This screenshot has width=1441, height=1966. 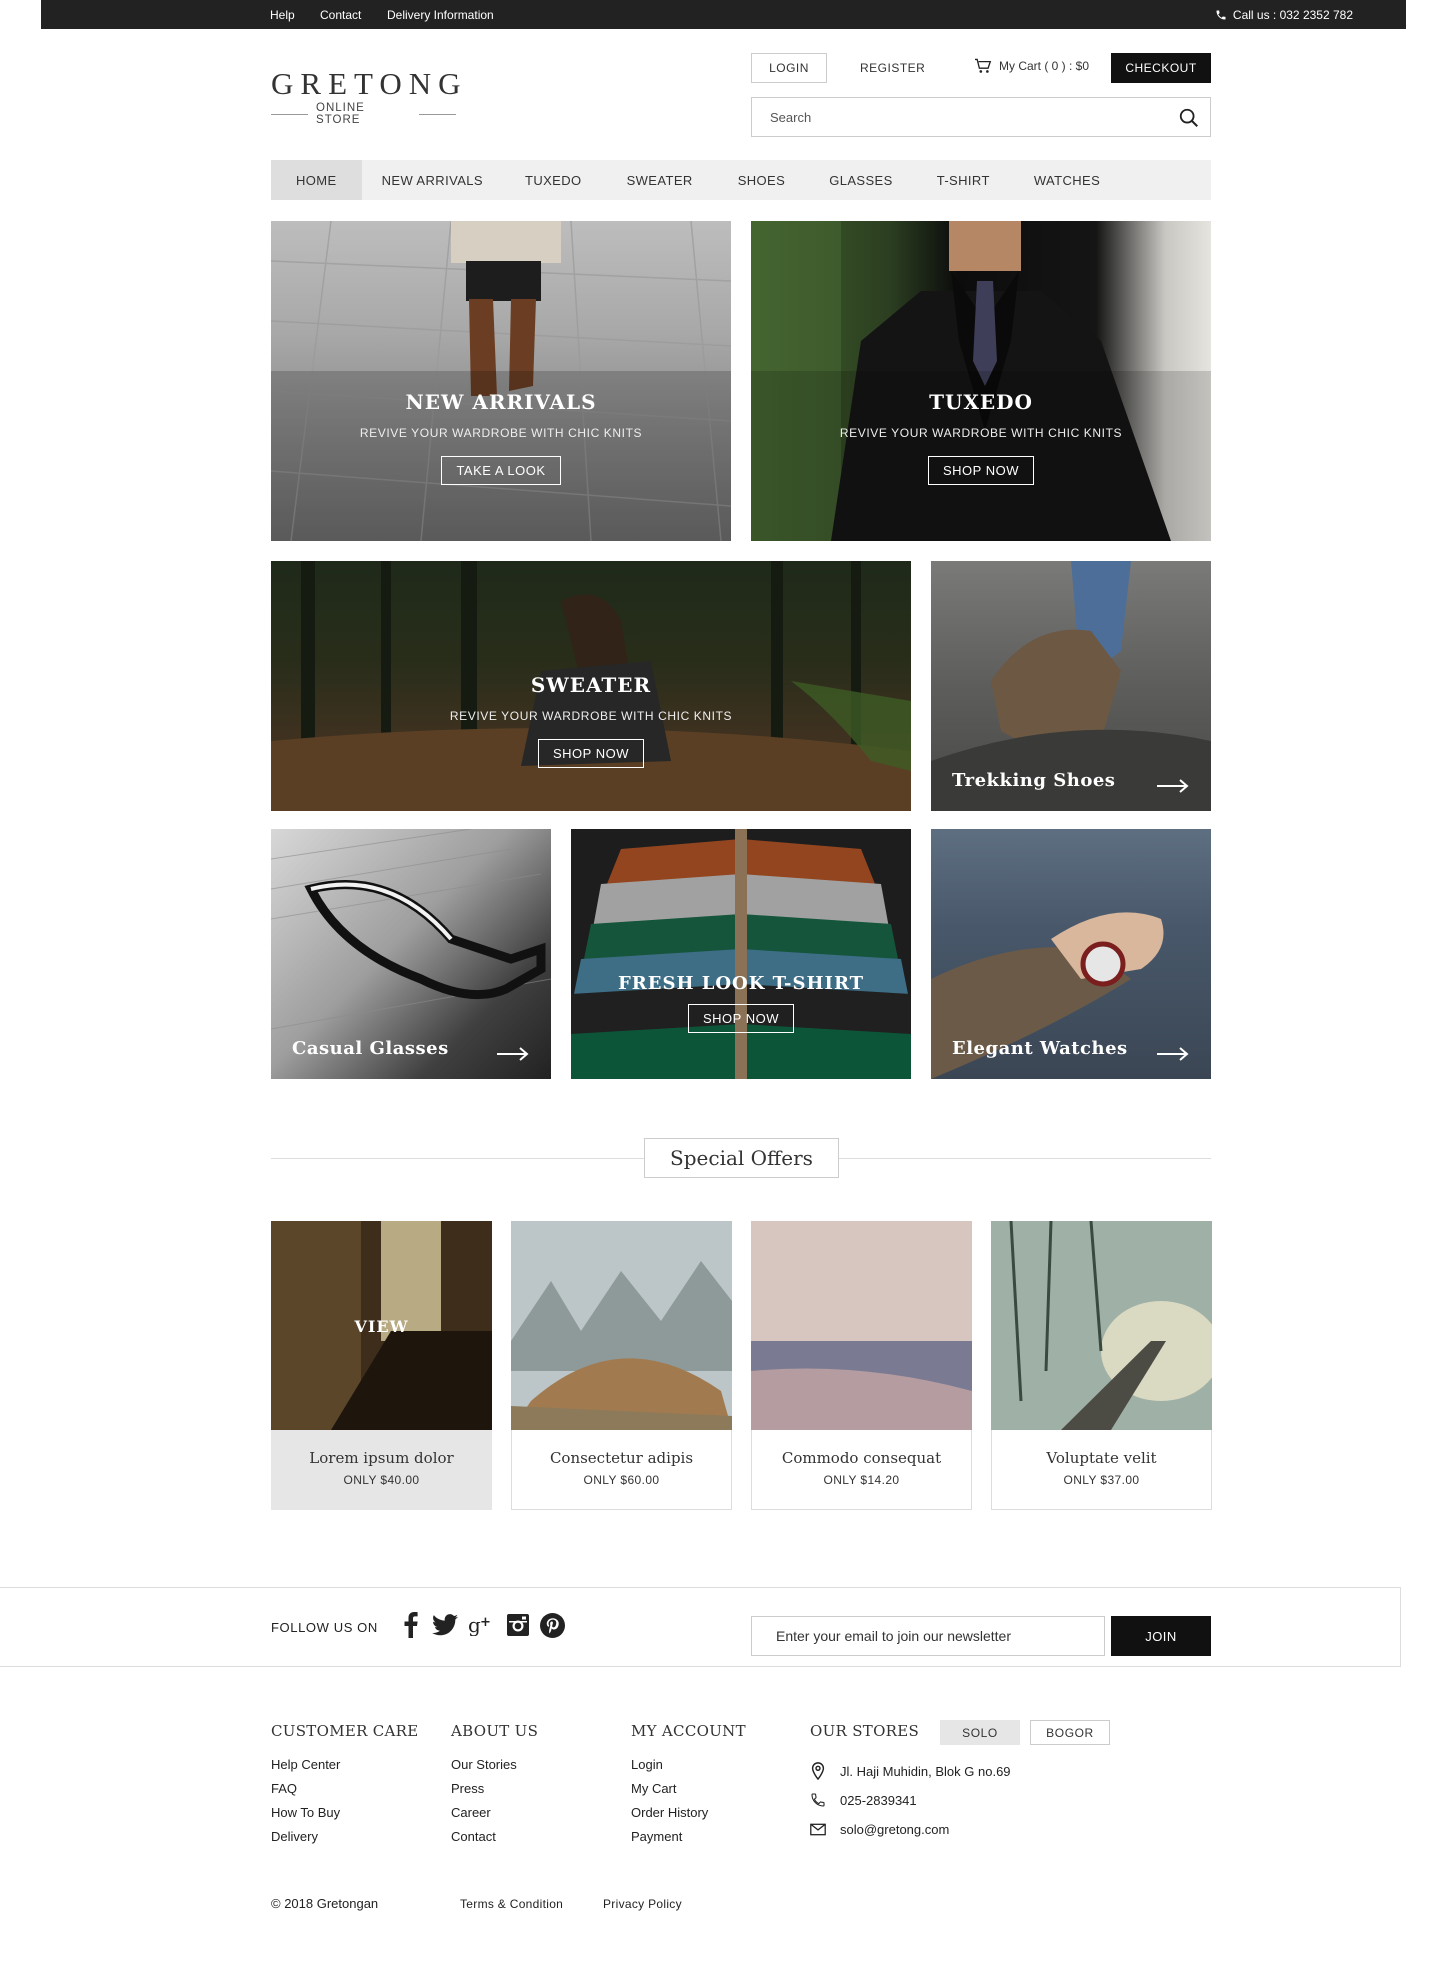 I want to click on nav-tuxedo: TUXEDO, so click(x=553, y=180).